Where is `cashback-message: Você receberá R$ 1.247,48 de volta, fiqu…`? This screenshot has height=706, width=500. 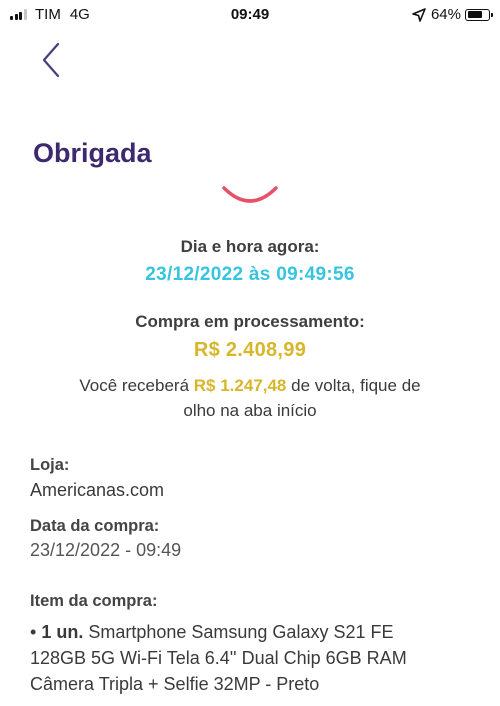 cashback-message: Você receberá R$ 1.247,48 de volta, fiqu… is located at coordinates (250, 398).